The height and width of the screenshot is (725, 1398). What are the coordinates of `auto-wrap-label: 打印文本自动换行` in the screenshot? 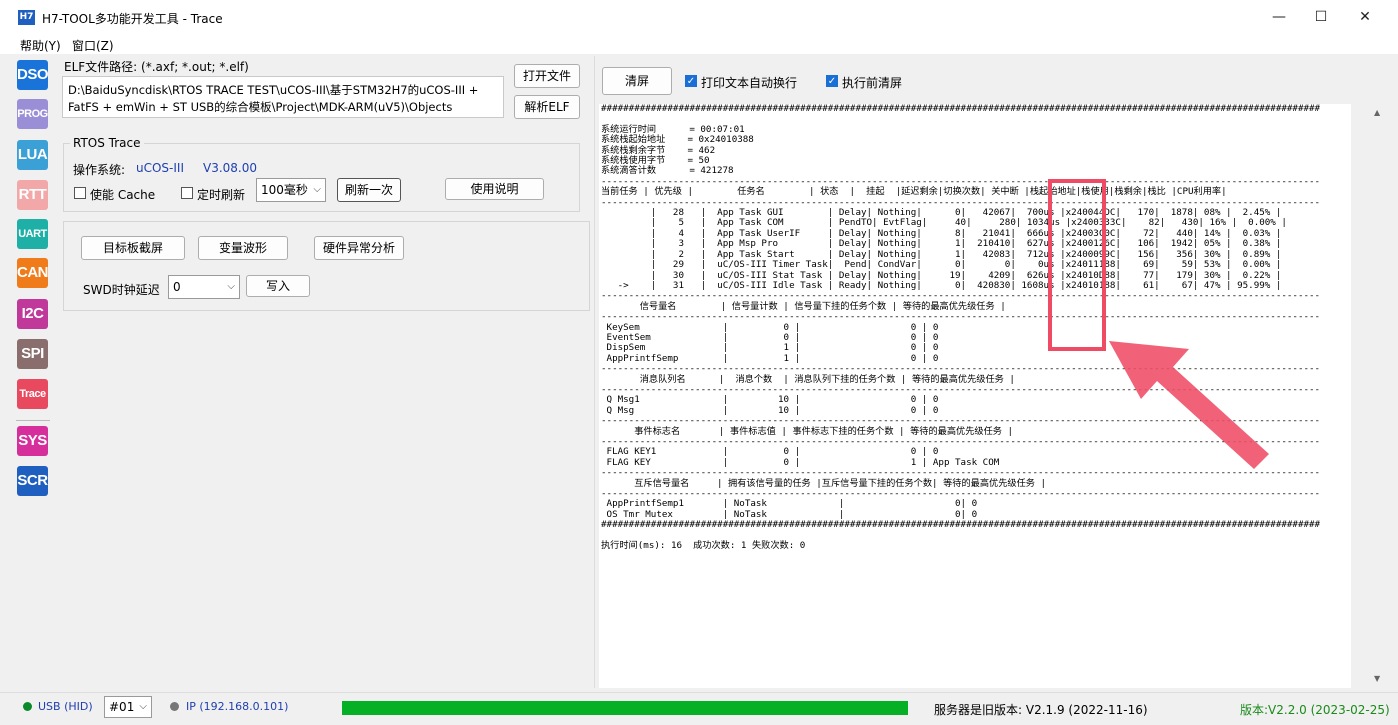 It's located at (749, 83).